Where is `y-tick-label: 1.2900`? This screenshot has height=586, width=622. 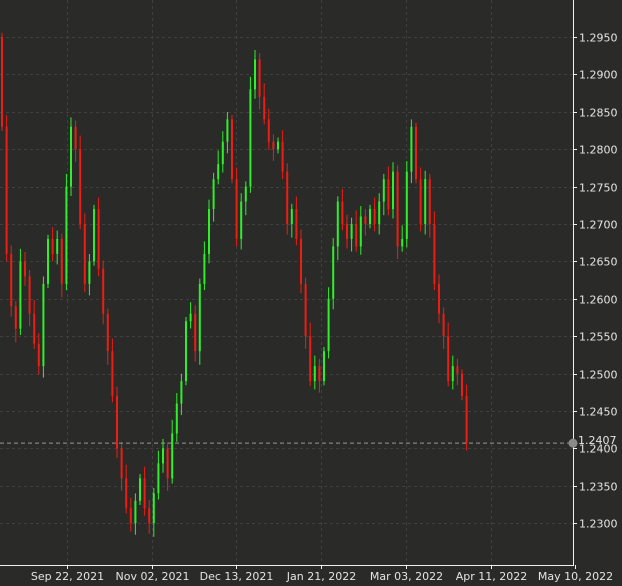 y-tick-label: 1.2900 is located at coordinates (598, 75).